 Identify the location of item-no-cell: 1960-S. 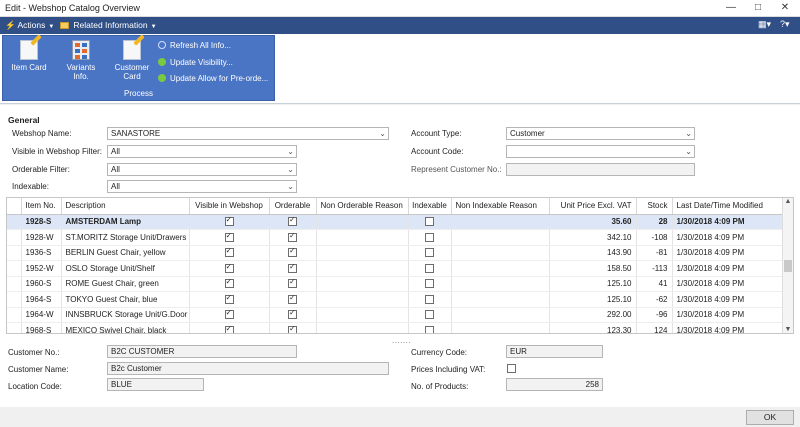
(41, 284).